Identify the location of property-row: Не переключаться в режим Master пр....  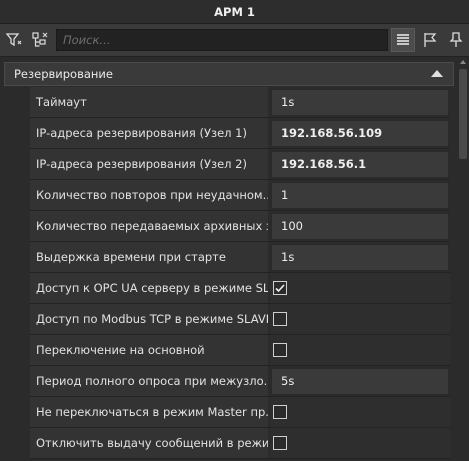
(240, 412).